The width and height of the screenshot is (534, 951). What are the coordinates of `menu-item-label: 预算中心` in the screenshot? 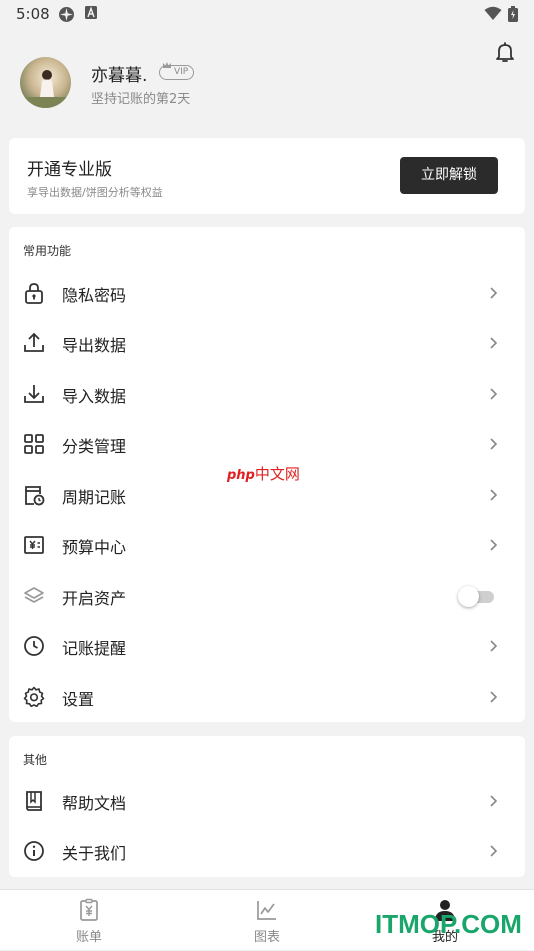 It's located at (94, 547).